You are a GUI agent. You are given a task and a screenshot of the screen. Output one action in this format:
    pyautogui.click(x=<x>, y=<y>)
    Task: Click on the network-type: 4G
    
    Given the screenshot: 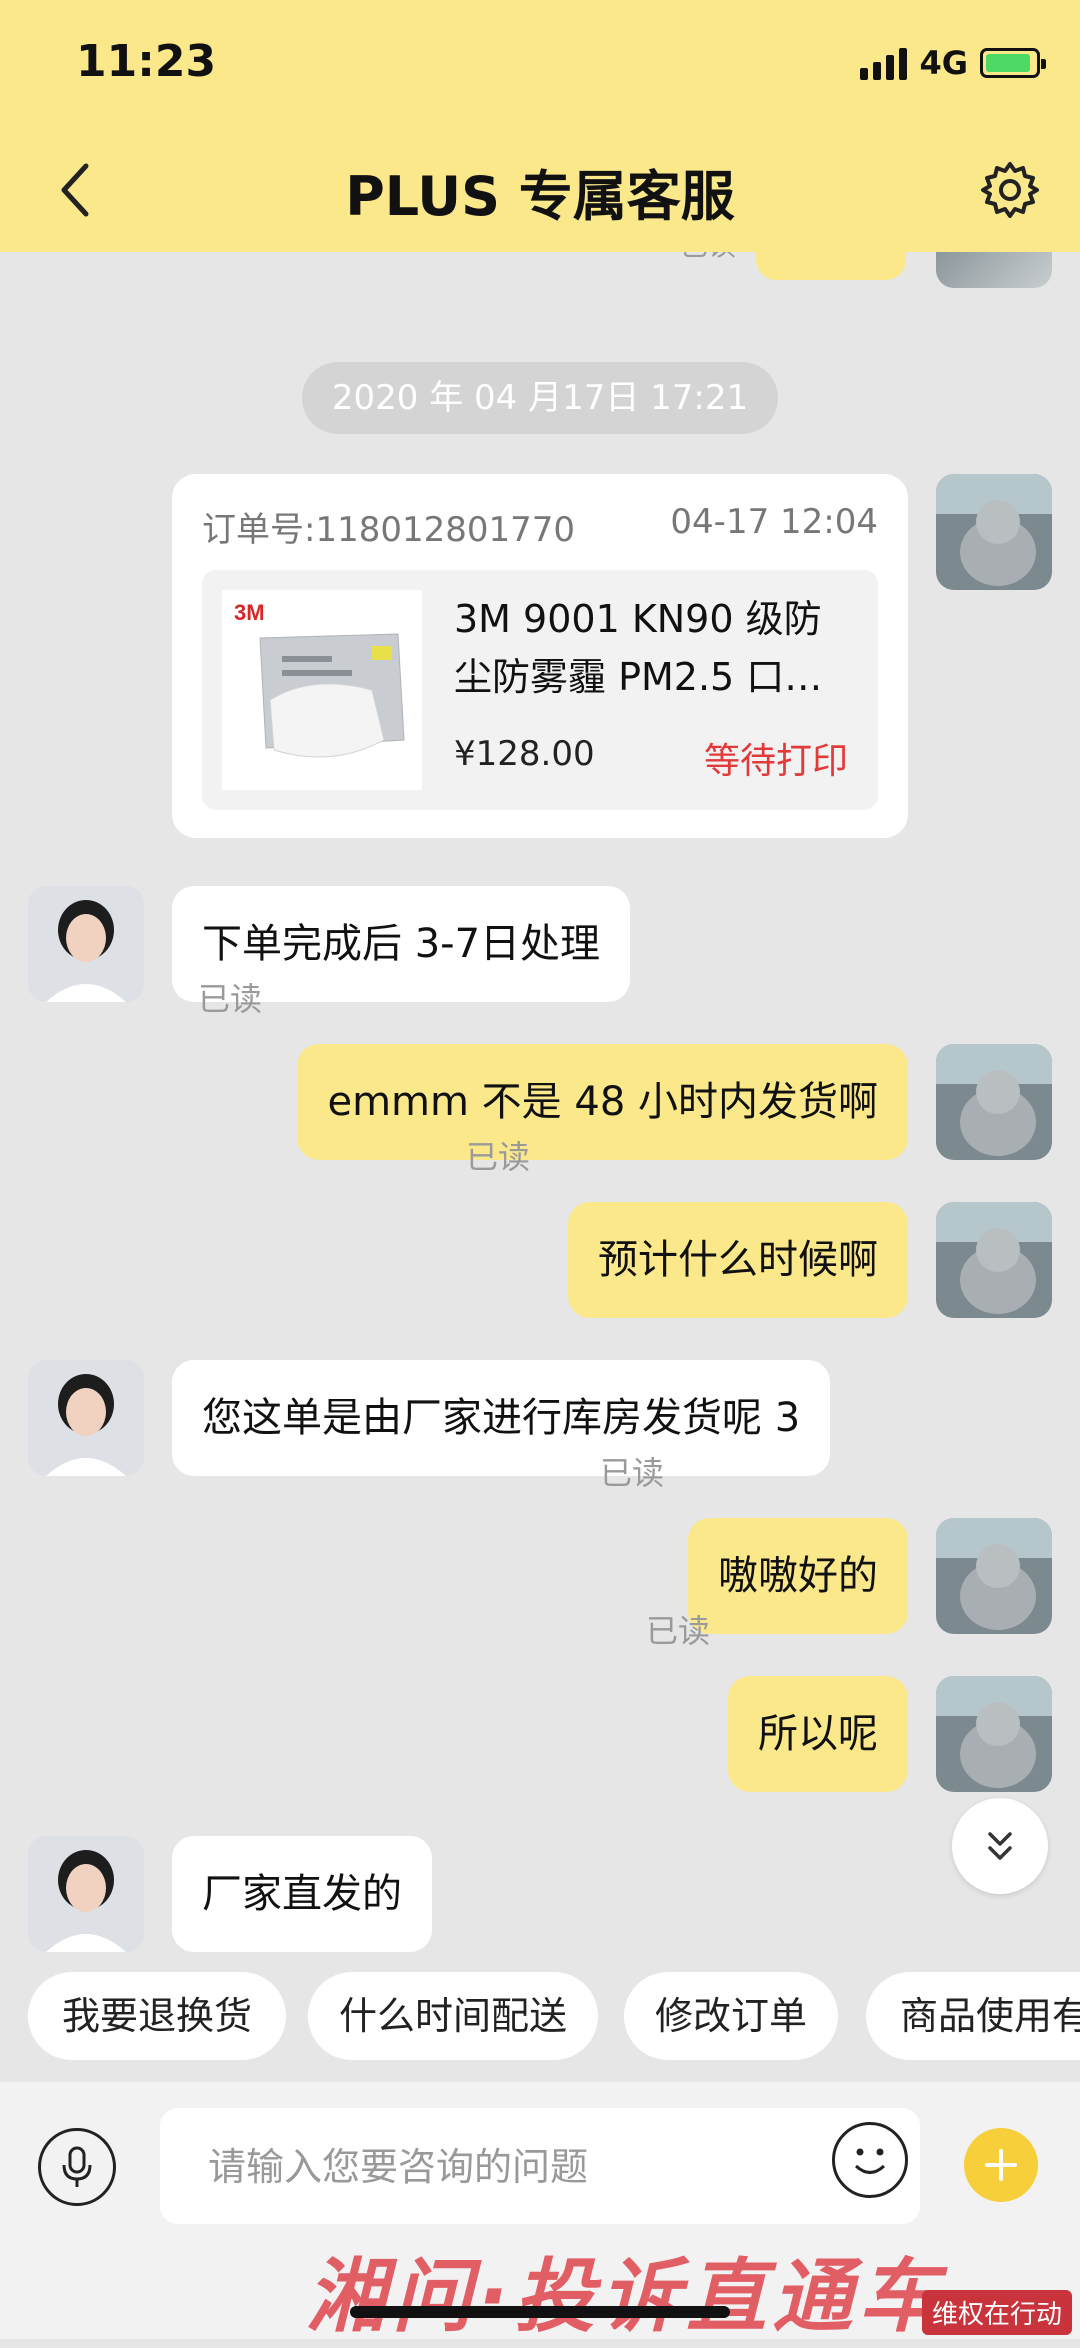 What is the action you would take?
    pyautogui.click(x=943, y=63)
    